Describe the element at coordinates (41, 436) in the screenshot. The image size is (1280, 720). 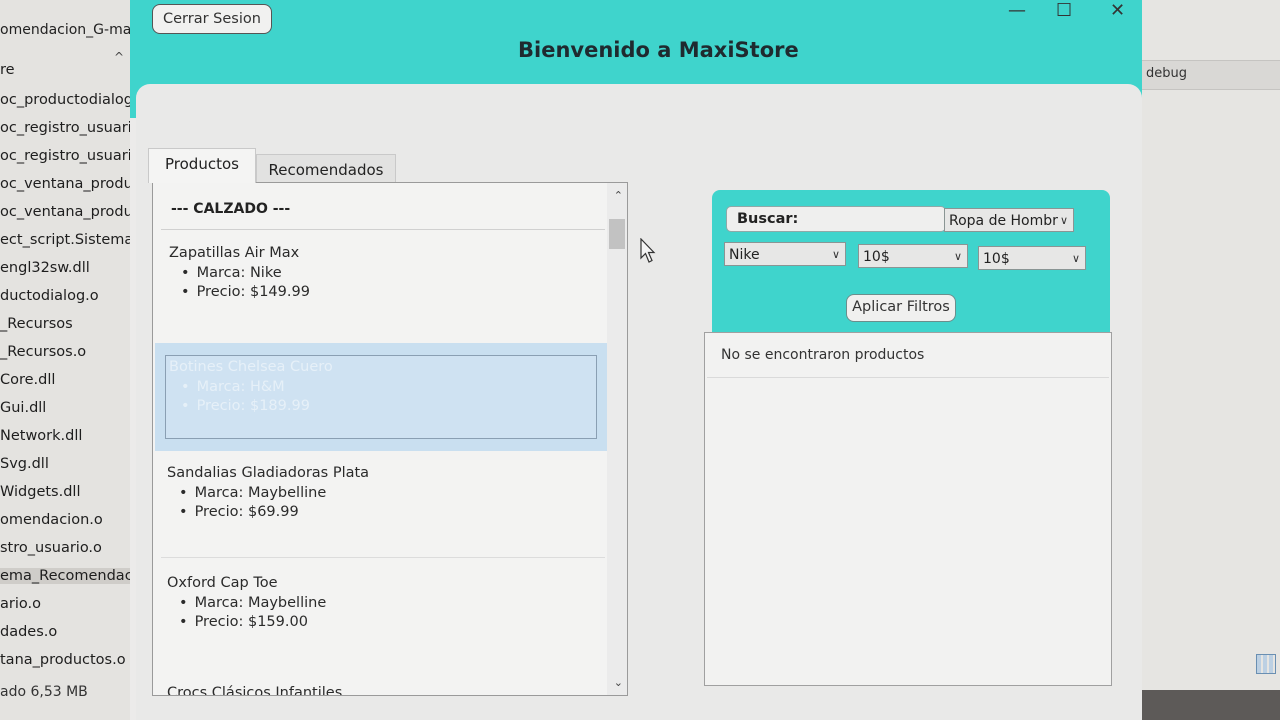
I see `file-item: Network.dll` at that location.